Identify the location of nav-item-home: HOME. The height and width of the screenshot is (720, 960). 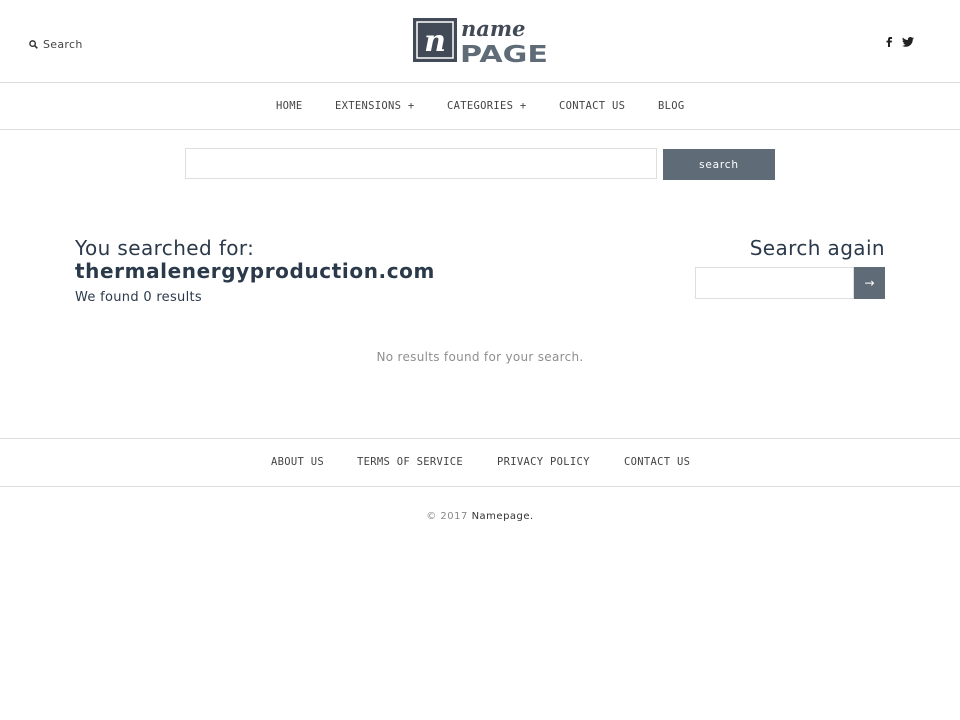
(289, 106).